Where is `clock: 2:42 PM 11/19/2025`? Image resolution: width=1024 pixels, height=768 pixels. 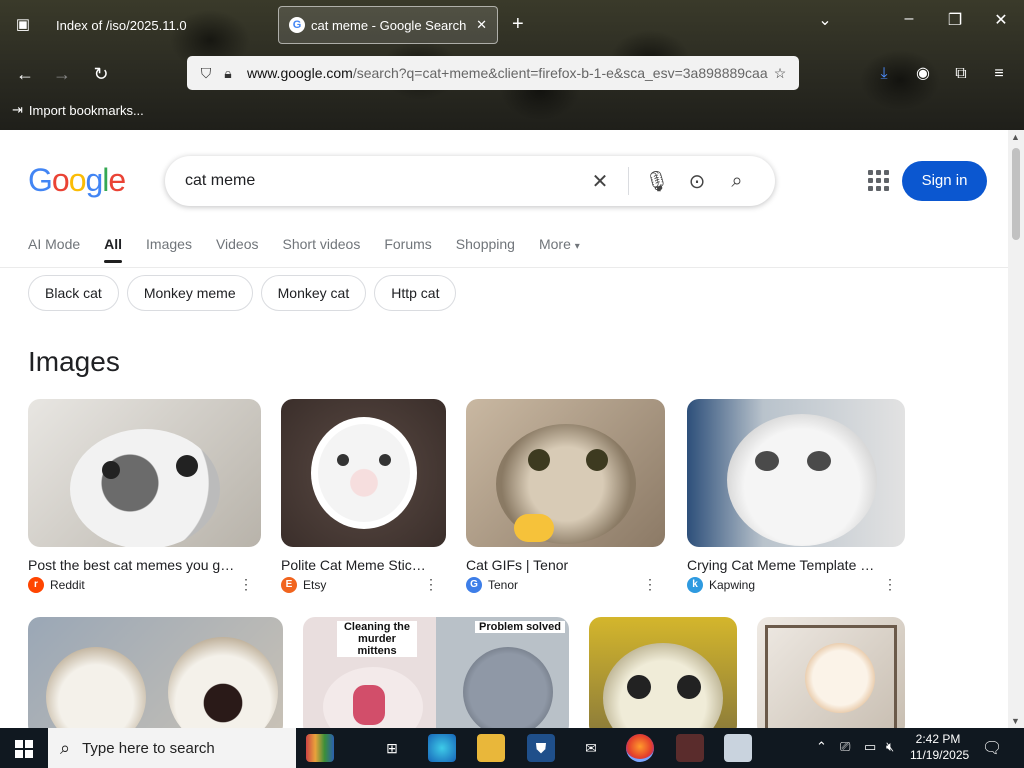
clock: 2:42 PM 11/19/2025 is located at coordinates (939, 747).